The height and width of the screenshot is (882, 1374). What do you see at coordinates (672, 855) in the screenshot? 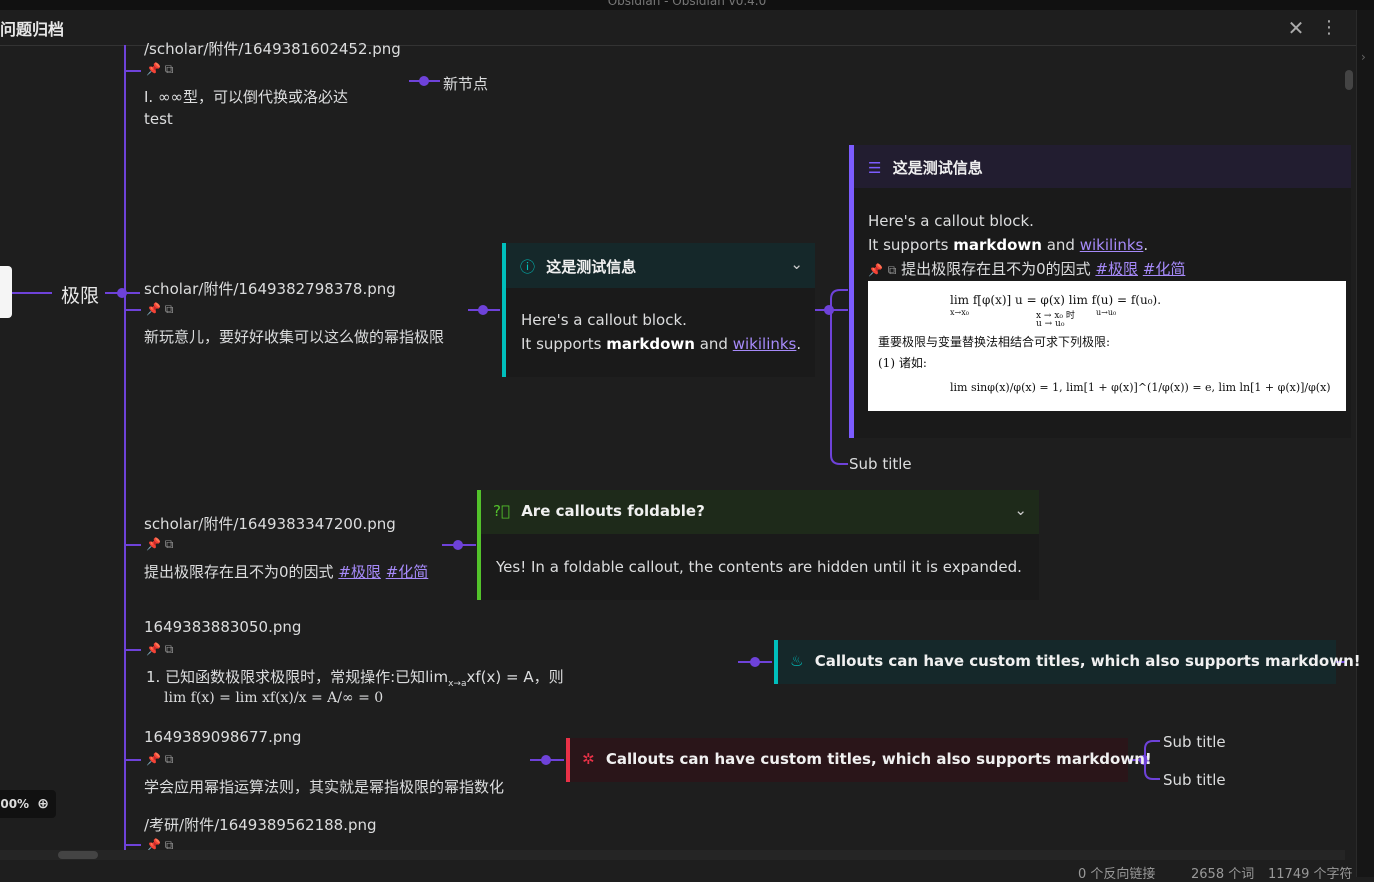
I see `horizontal-scrollbar-track` at bounding box center [672, 855].